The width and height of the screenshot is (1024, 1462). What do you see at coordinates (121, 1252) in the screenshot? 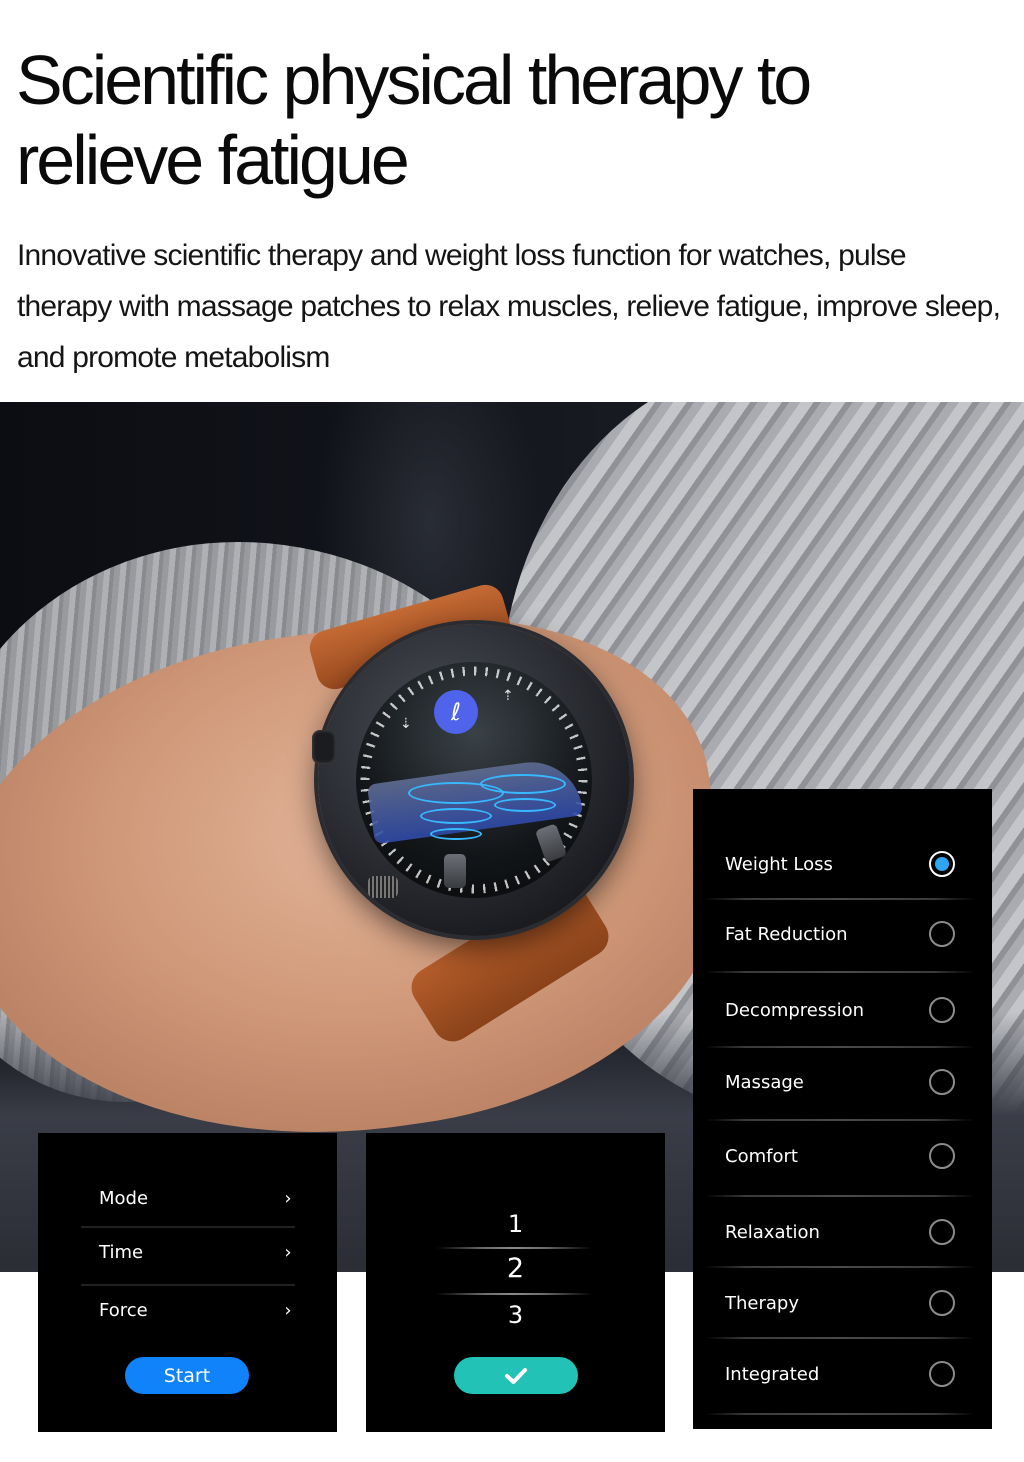
I see `settings-row-label: Time` at bounding box center [121, 1252].